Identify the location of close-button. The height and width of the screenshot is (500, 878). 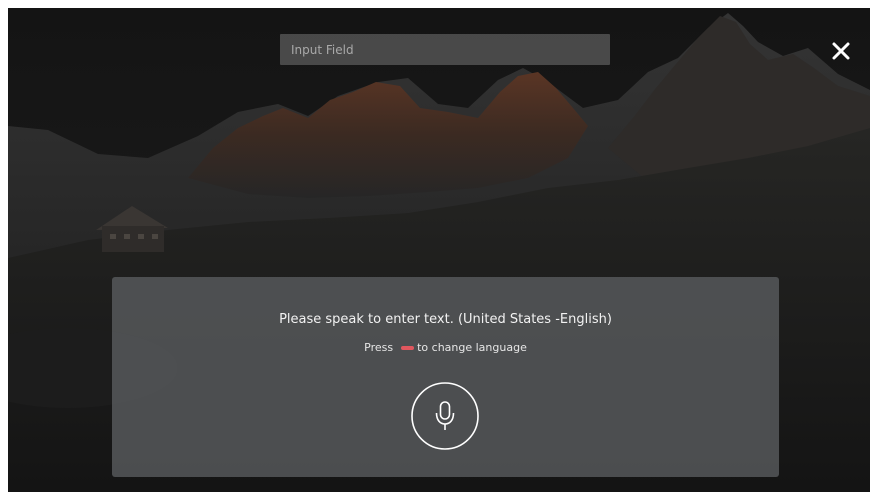
(841, 51).